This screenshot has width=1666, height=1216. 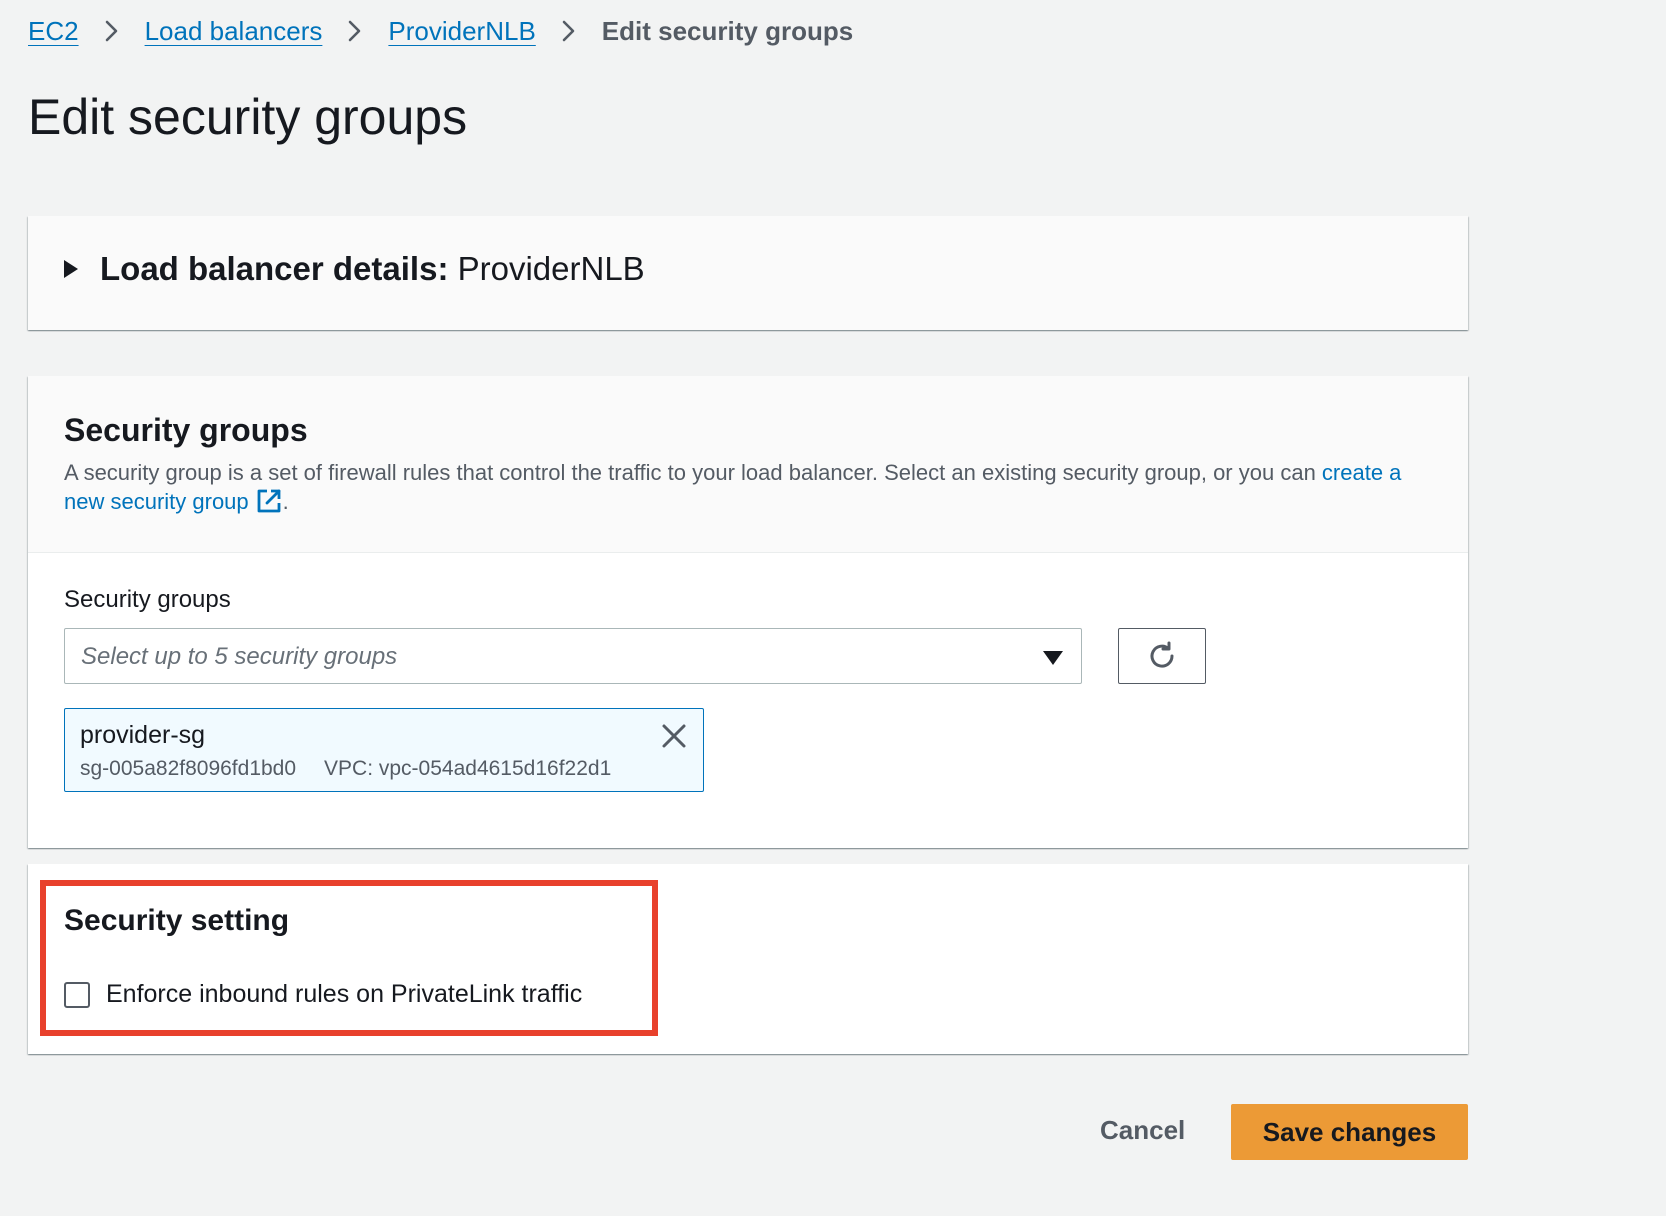 What do you see at coordinates (674, 736) in the screenshot?
I see `close-icon` at bounding box center [674, 736].